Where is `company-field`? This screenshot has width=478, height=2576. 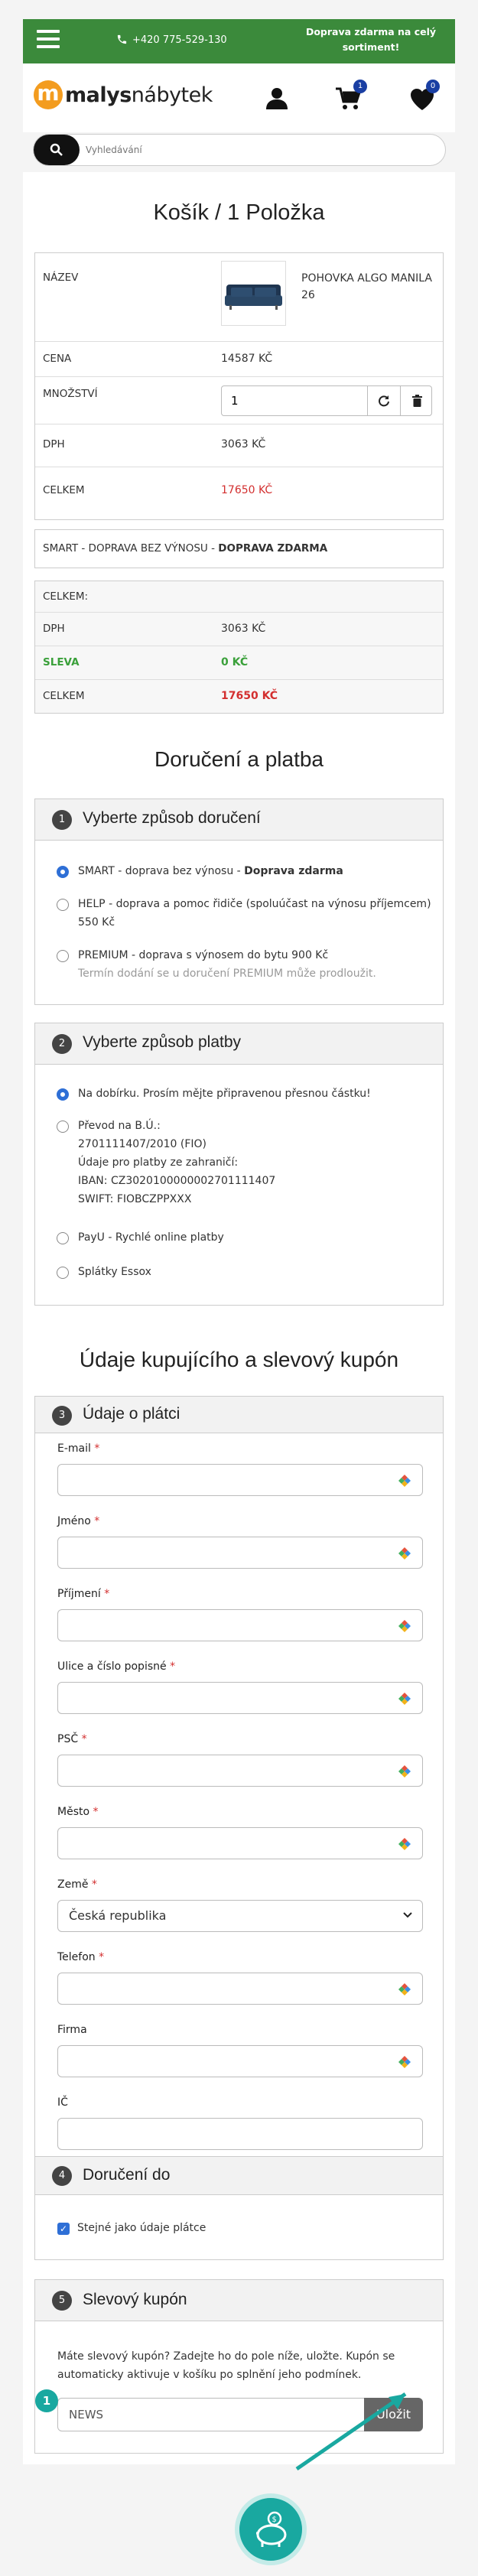 company-field is located at coordinates (240, 2061).